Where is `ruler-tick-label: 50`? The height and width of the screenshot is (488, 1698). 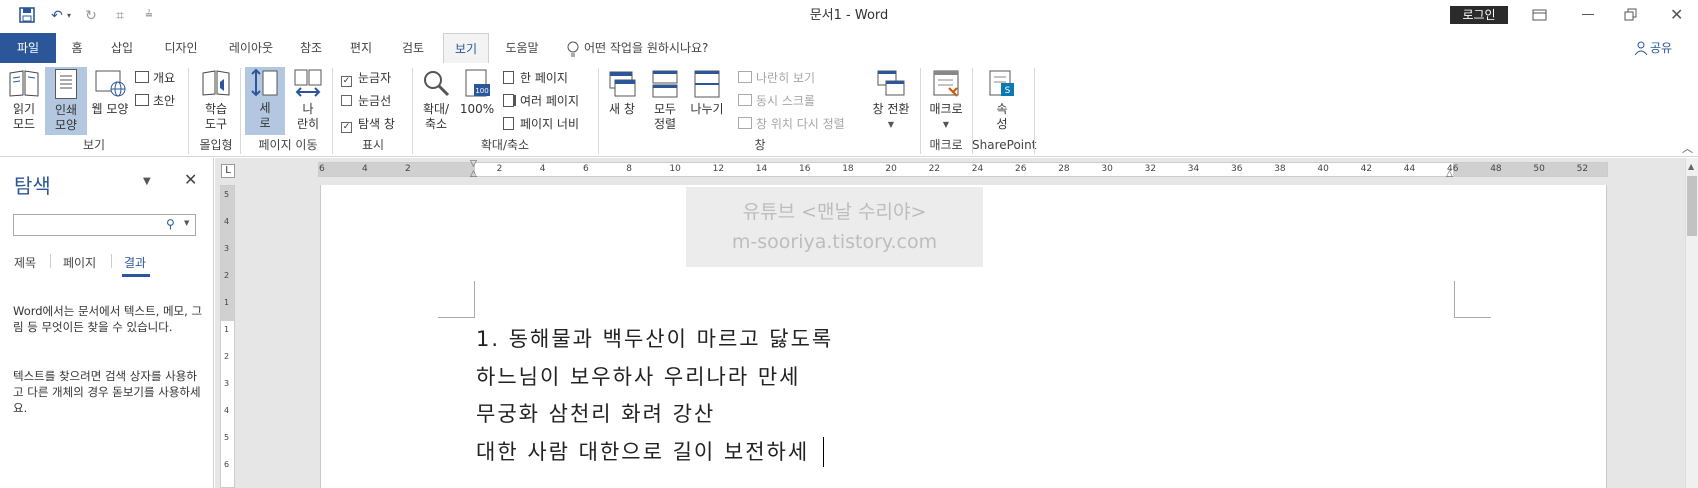 ruler-tick-label: 50 is located at coordinates (1539, 169).